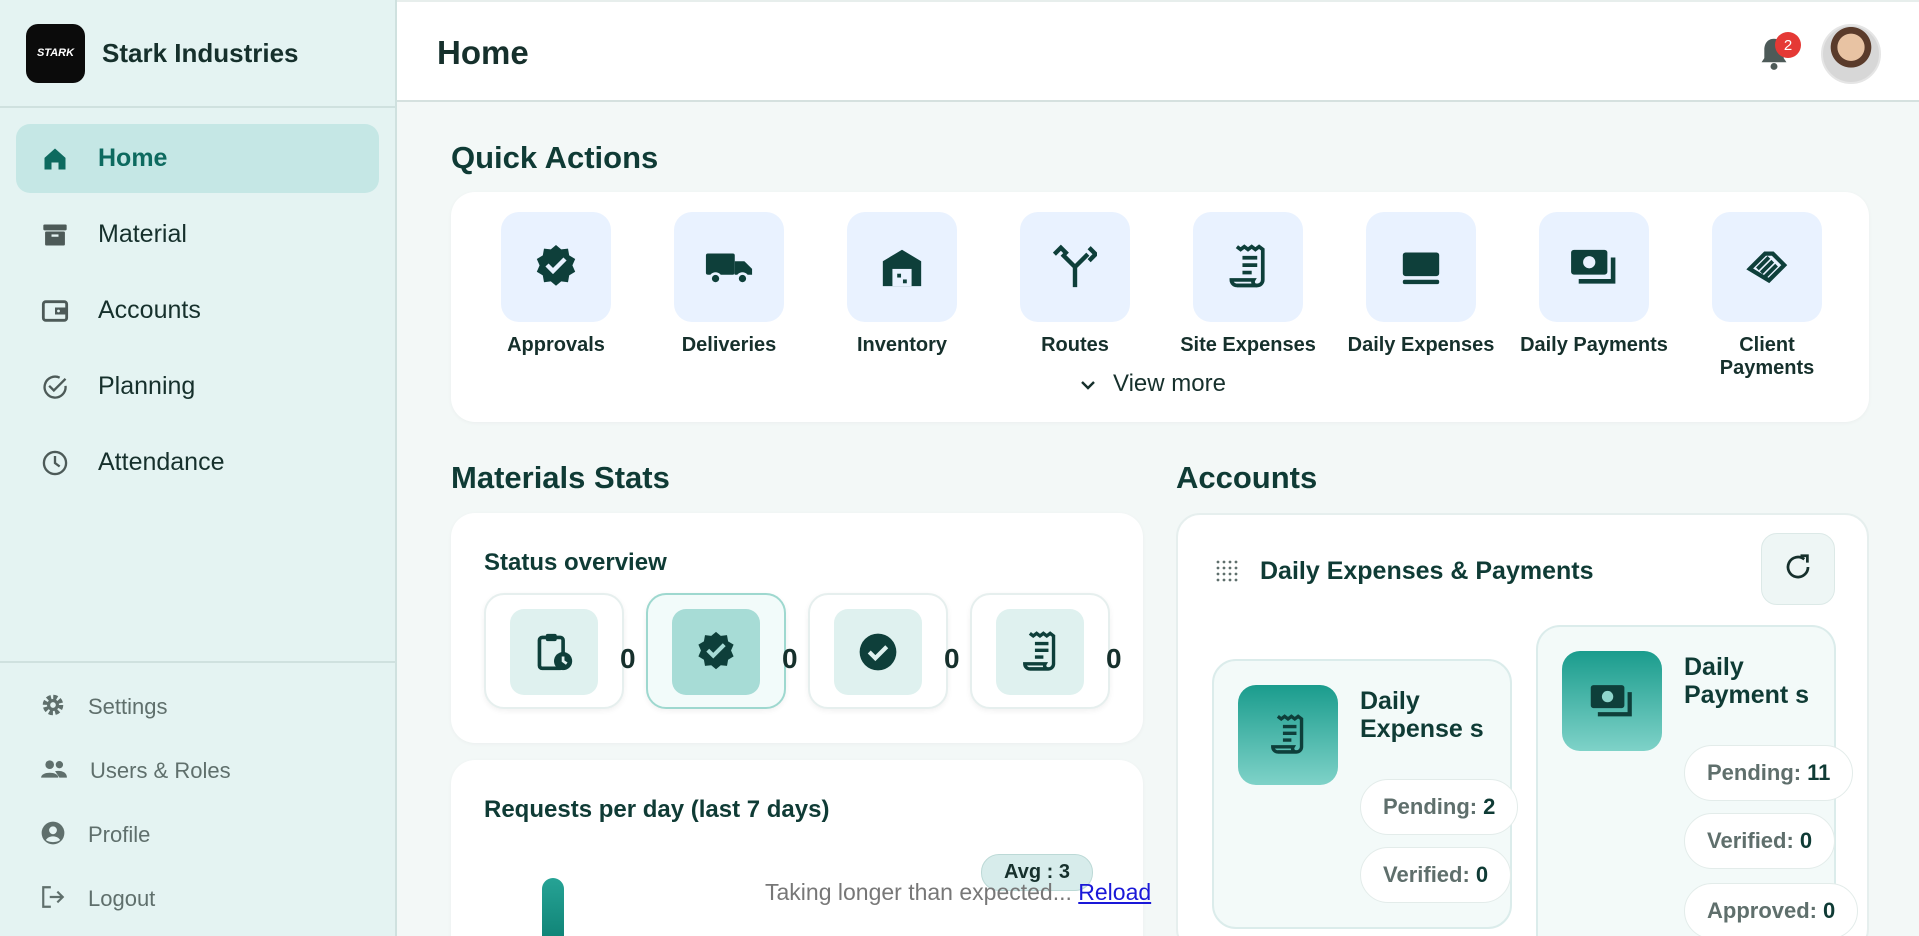 The height and width of the screenshot is (936, 1919). I want to click on sidebar-item-accounts: Accounts, so click(197, 310).